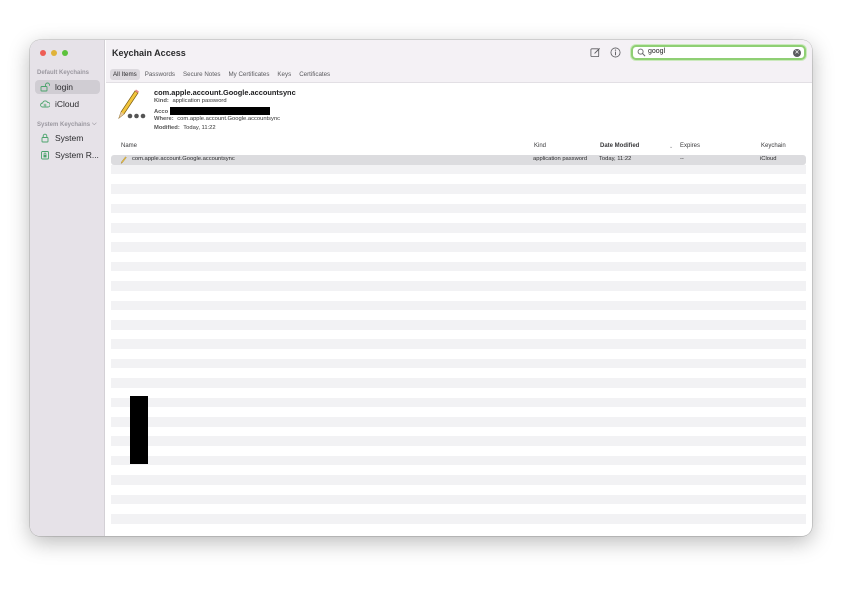 The height and width of the screenshot is (595, 842). Describe the element at coordinates (773, 146) in the screenshot. I see `column-keychain: Keychain` at that location.